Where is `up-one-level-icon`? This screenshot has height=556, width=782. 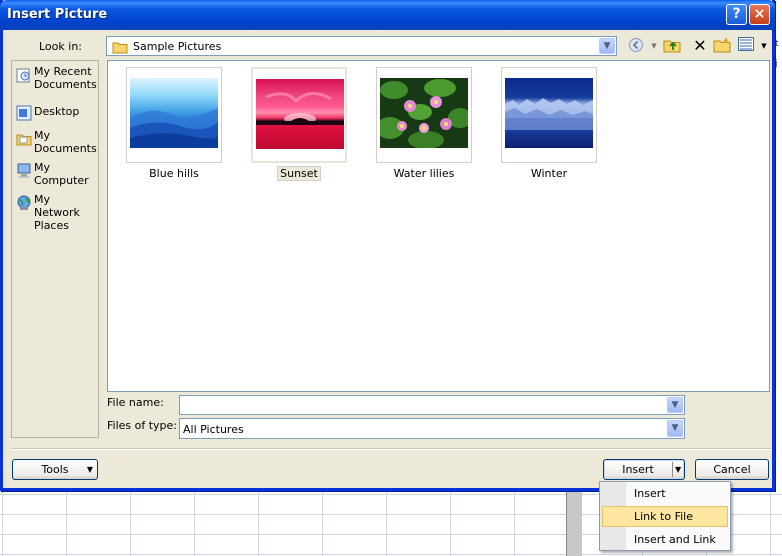
up-one-level-icon is located at coordinates (672, 46).